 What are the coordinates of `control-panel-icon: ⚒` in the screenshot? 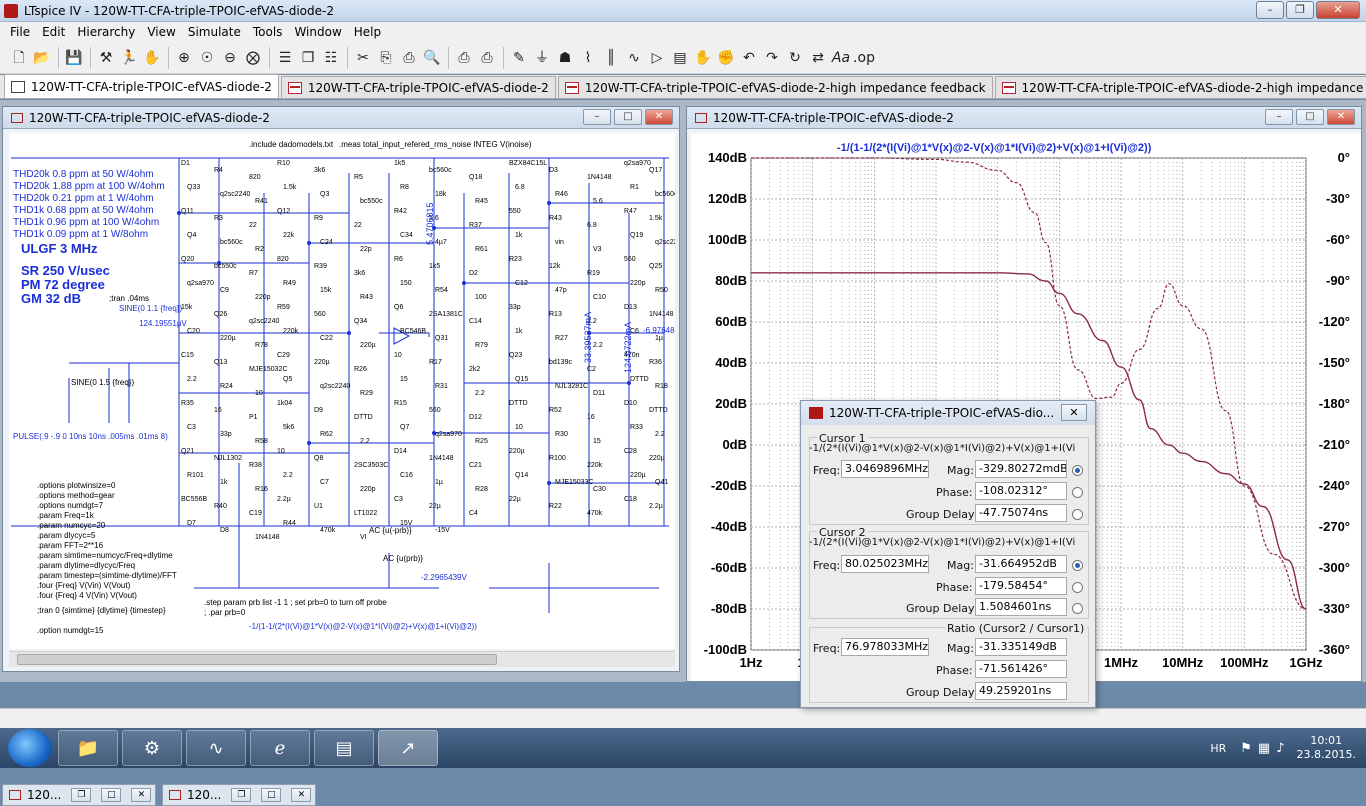 It's located at (106, 58).